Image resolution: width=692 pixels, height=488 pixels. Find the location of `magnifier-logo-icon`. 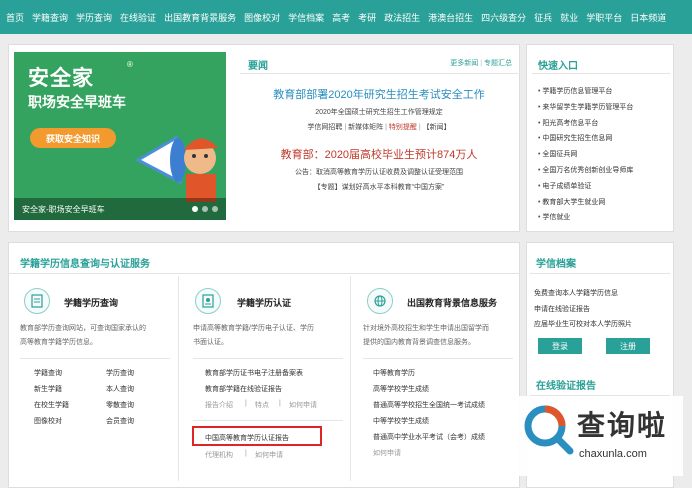

magnifier-logo-icon is located at coordinates (549, 430).